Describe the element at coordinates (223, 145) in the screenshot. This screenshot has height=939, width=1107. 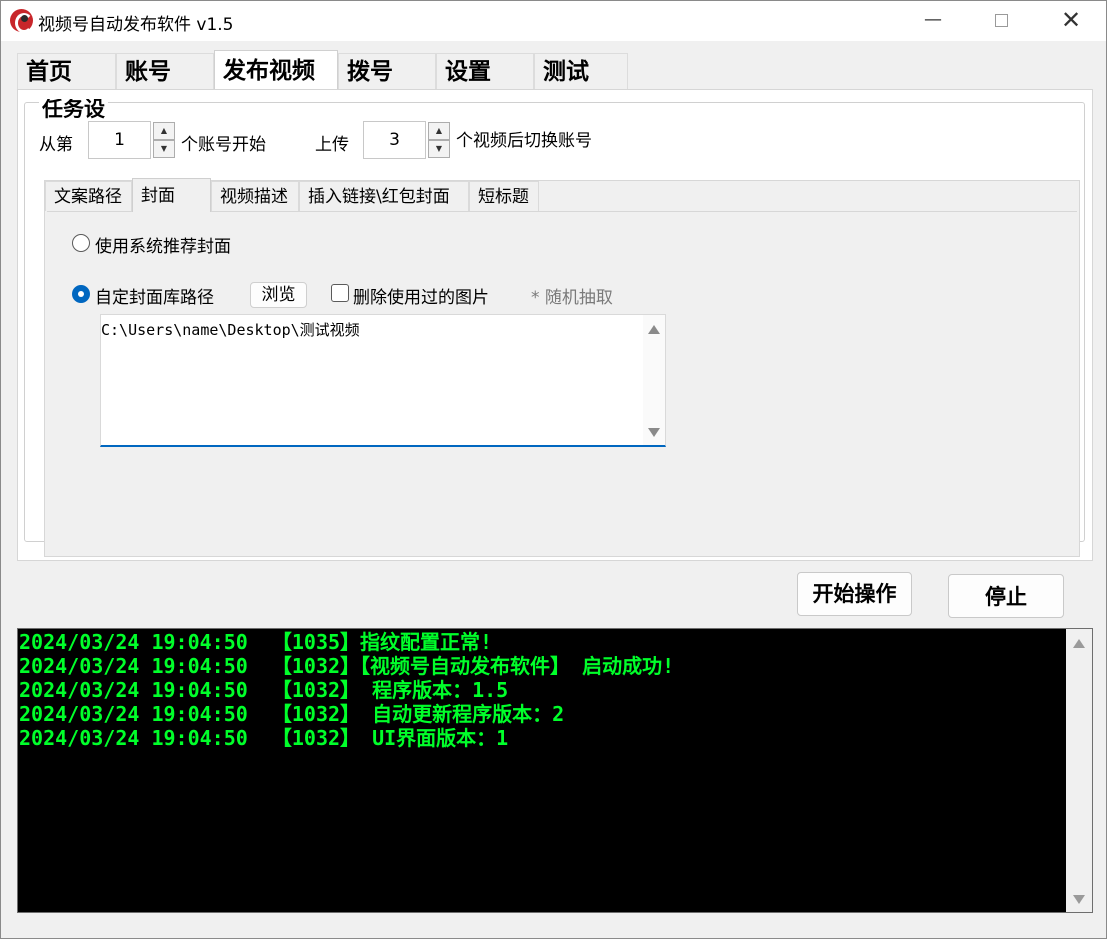
I see `account-start-label: 个账号开始` at that location.